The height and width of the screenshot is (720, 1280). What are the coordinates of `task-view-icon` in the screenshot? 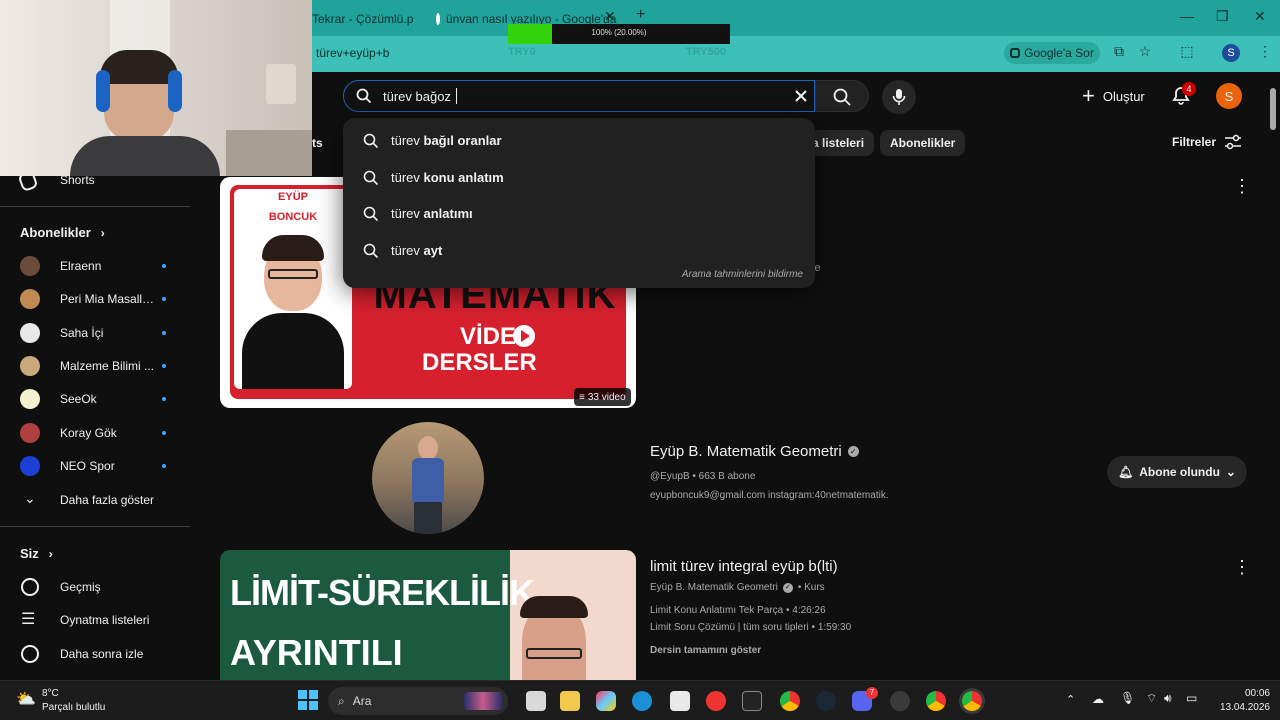 It's located at (536, 701).